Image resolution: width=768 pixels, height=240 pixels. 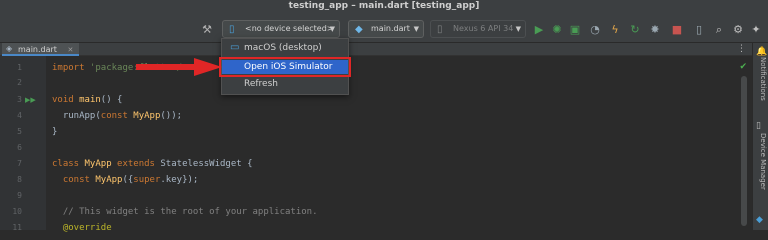 I want to click on line-number: 11, so click(x=17, y=227).